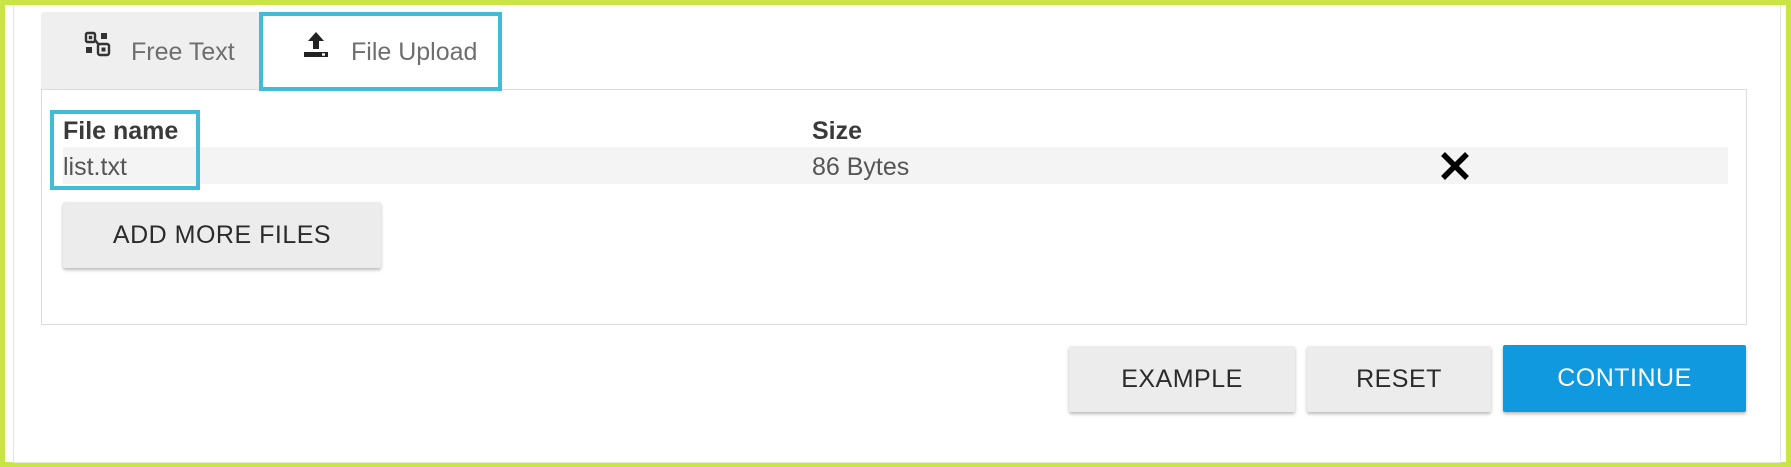  I want to click on file-size-cell: 86 Bytes, so click(861, 167).